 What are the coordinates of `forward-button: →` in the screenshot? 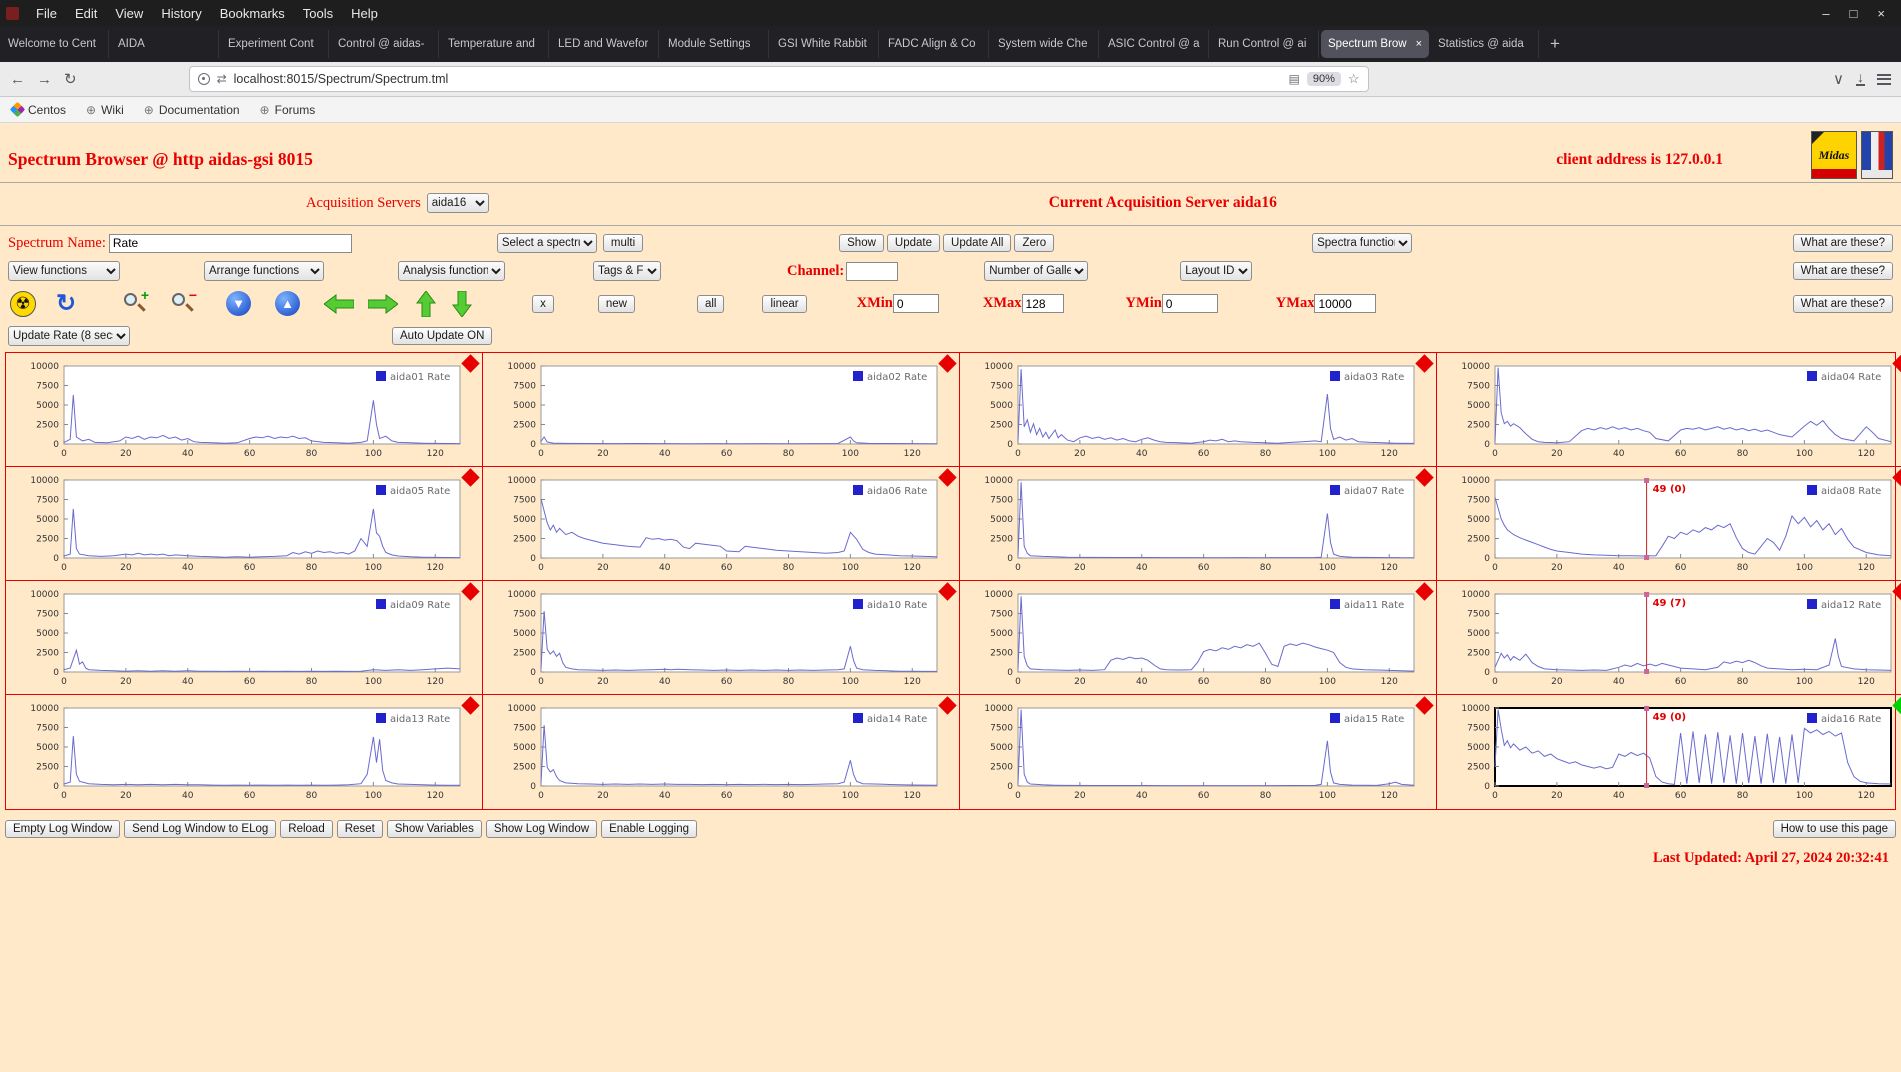 It's located at (44, 79).